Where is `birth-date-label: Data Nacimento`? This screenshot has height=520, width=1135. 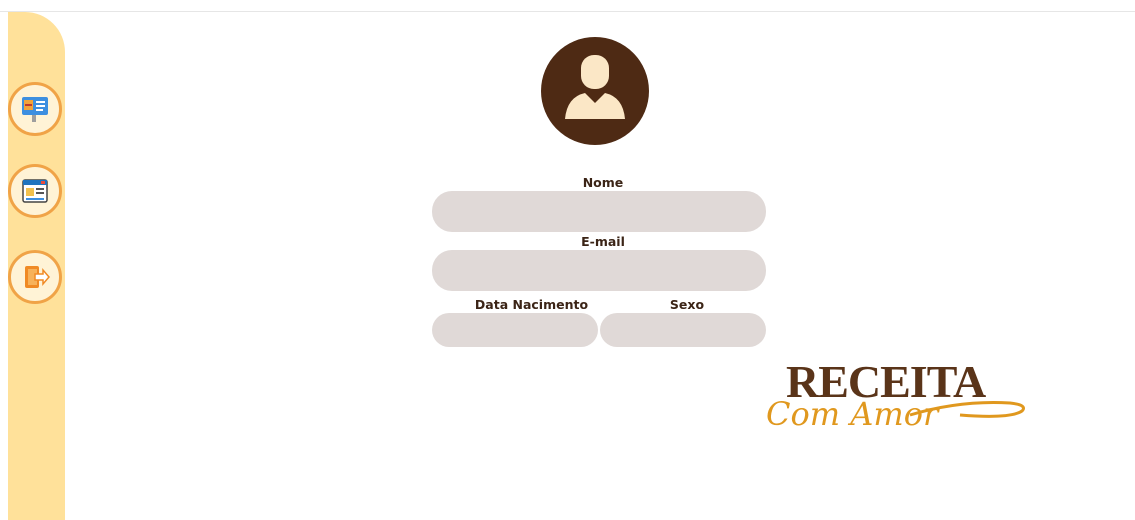 birth-date-label: Data Nacimento is located at coordinates (531, 304).